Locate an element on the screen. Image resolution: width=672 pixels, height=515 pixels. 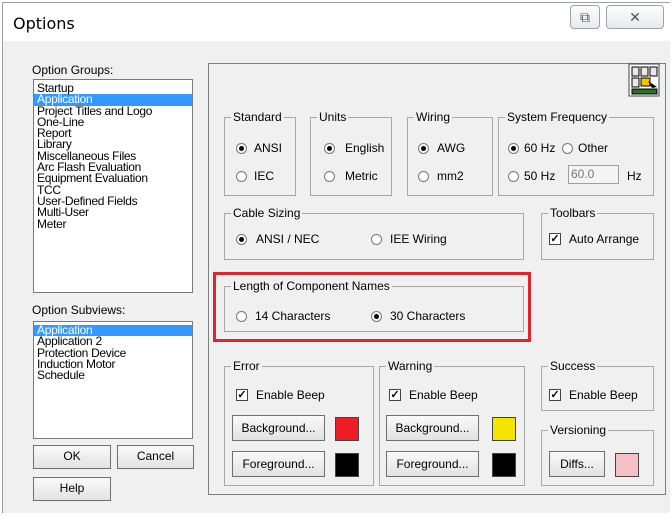
error-enable-beep-checkbox: ✓ is located at coordinates (242, 395).